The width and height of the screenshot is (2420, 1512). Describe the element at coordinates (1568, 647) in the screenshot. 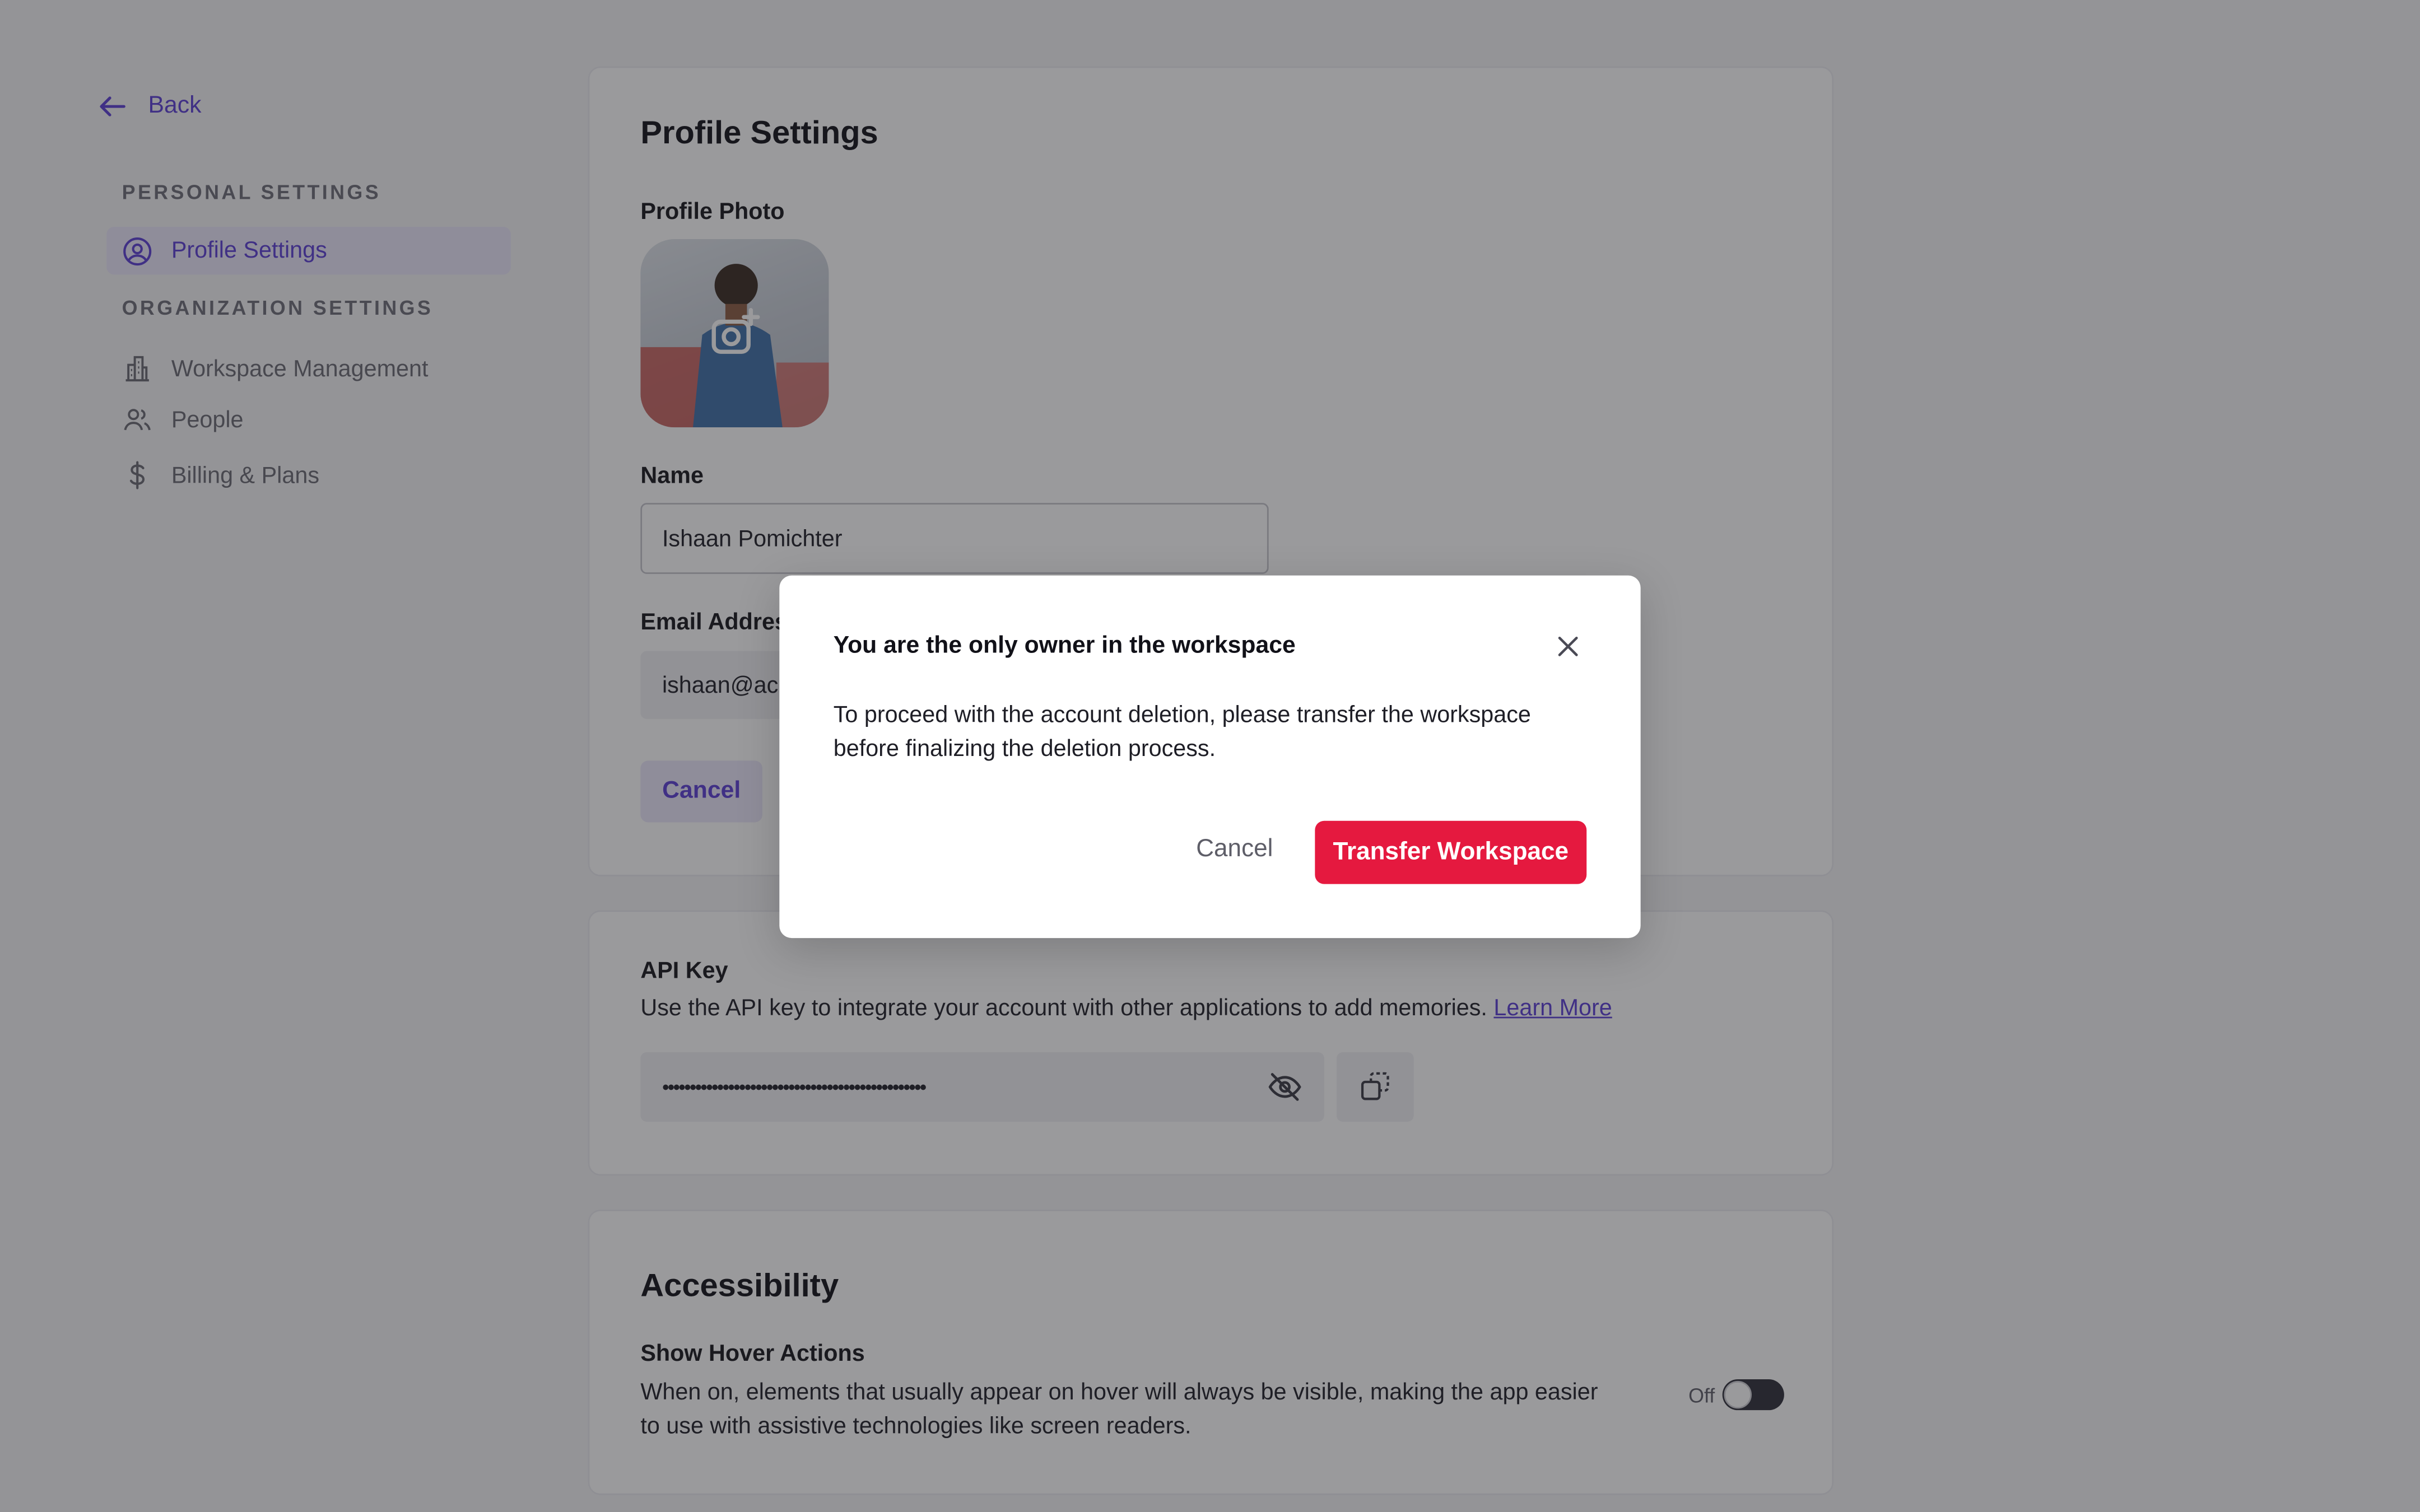

I see `close-icon` at that location.